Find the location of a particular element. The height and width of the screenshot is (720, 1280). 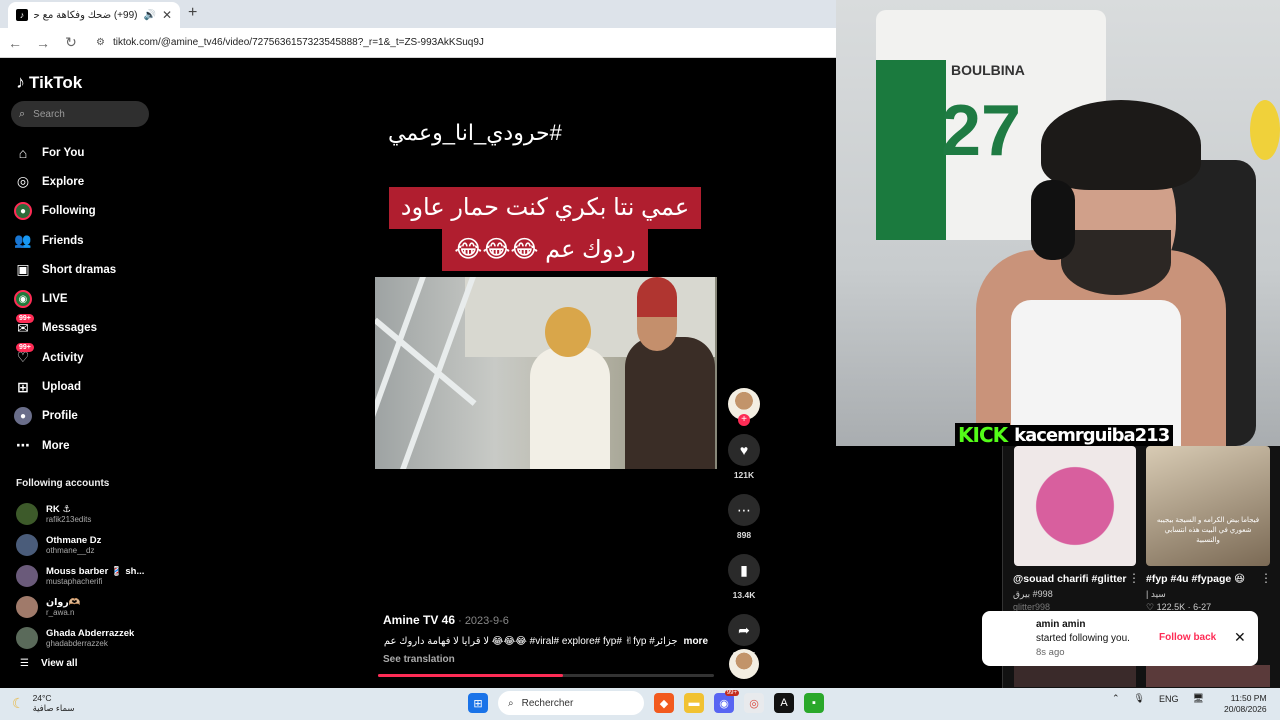

speaker-icon: 🔊 is located at coordinates (149, 15).